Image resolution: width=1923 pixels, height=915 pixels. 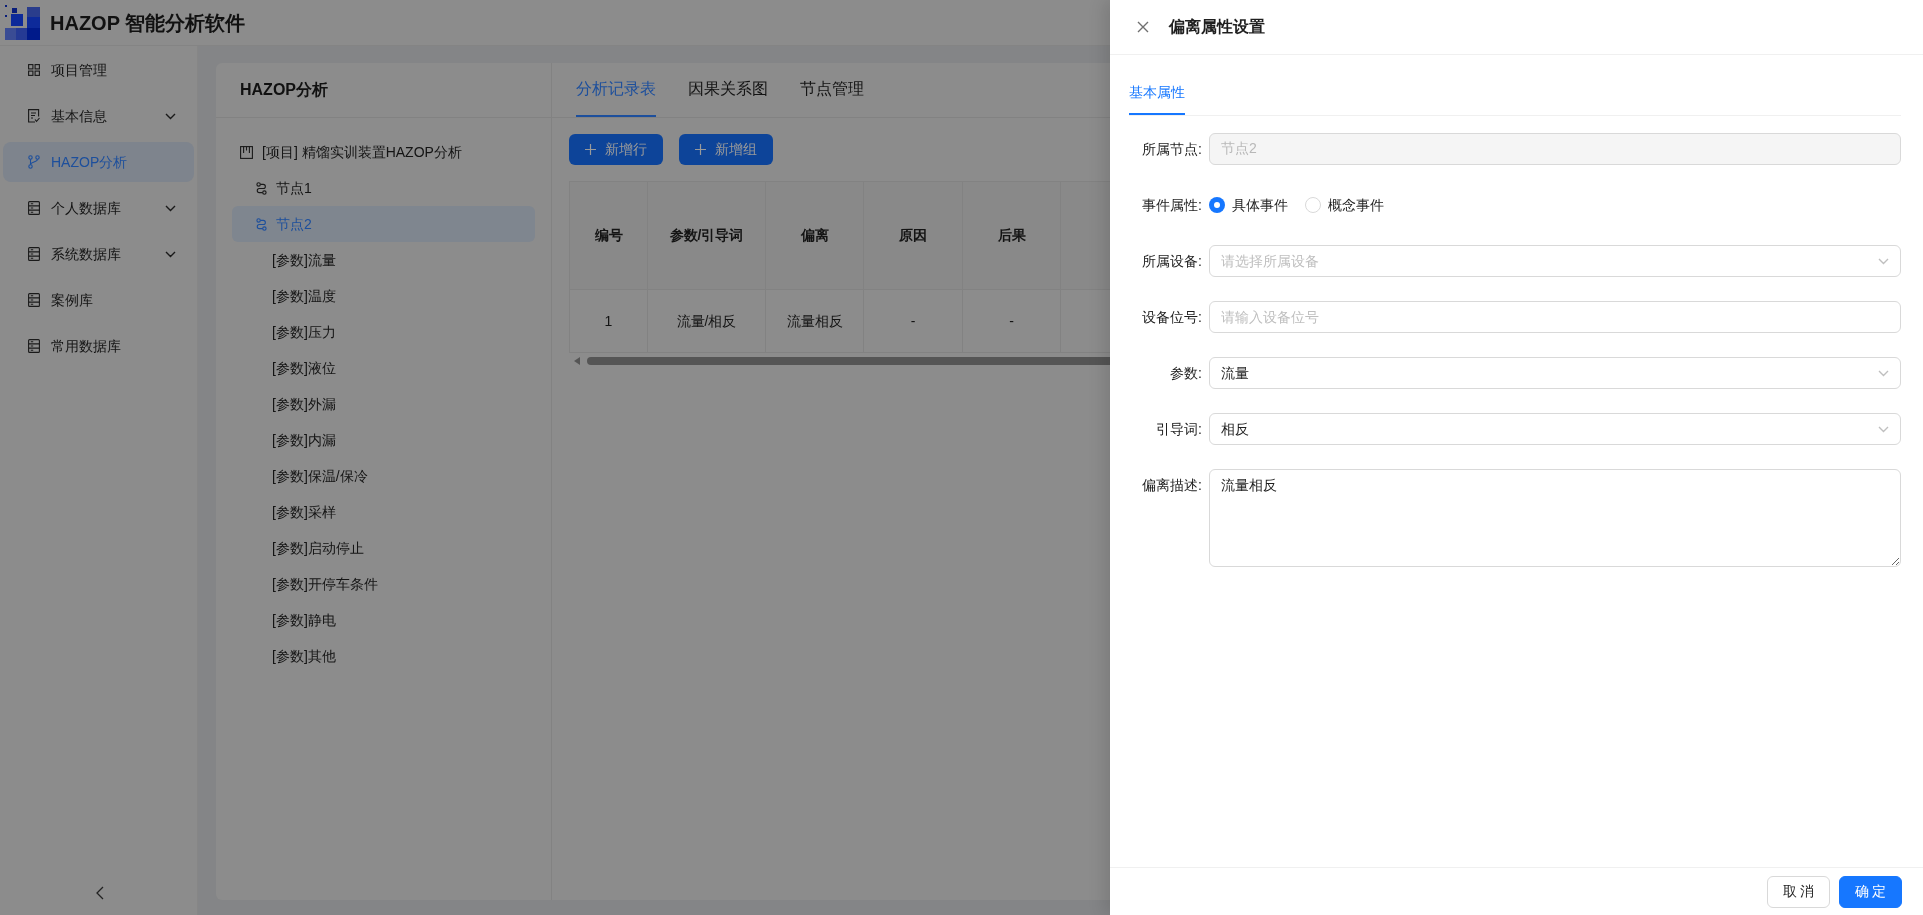 What do you see at coordinates (1172, 485) in the screenshot?
I see `field-label: 偏离描述:` at bounding box center [1172, 485].